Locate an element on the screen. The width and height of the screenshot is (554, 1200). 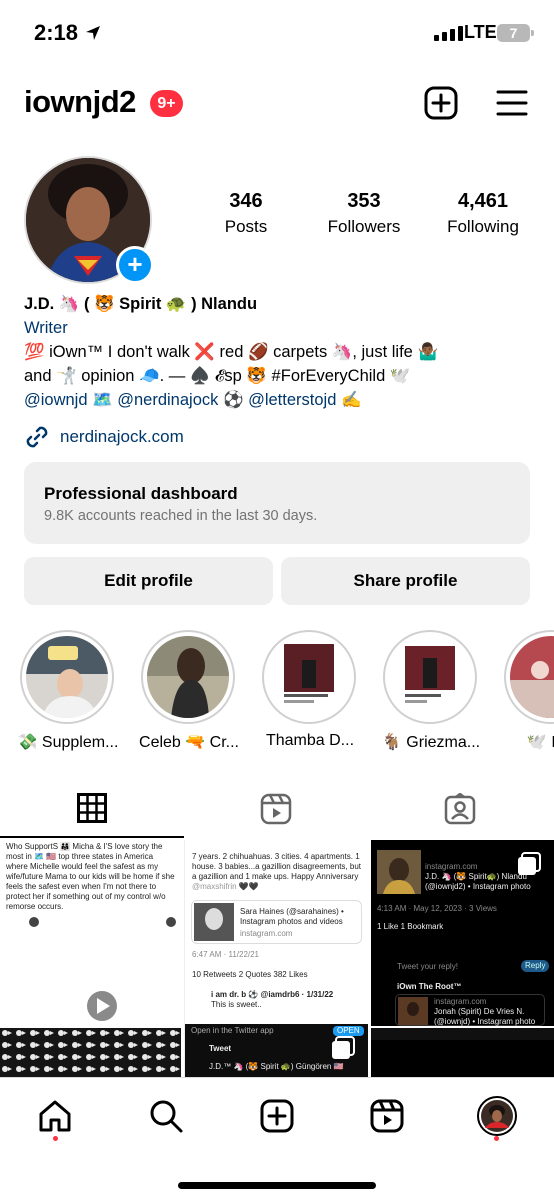
dashboard-title: Professional dashboard is located at coordinates (141, 493).